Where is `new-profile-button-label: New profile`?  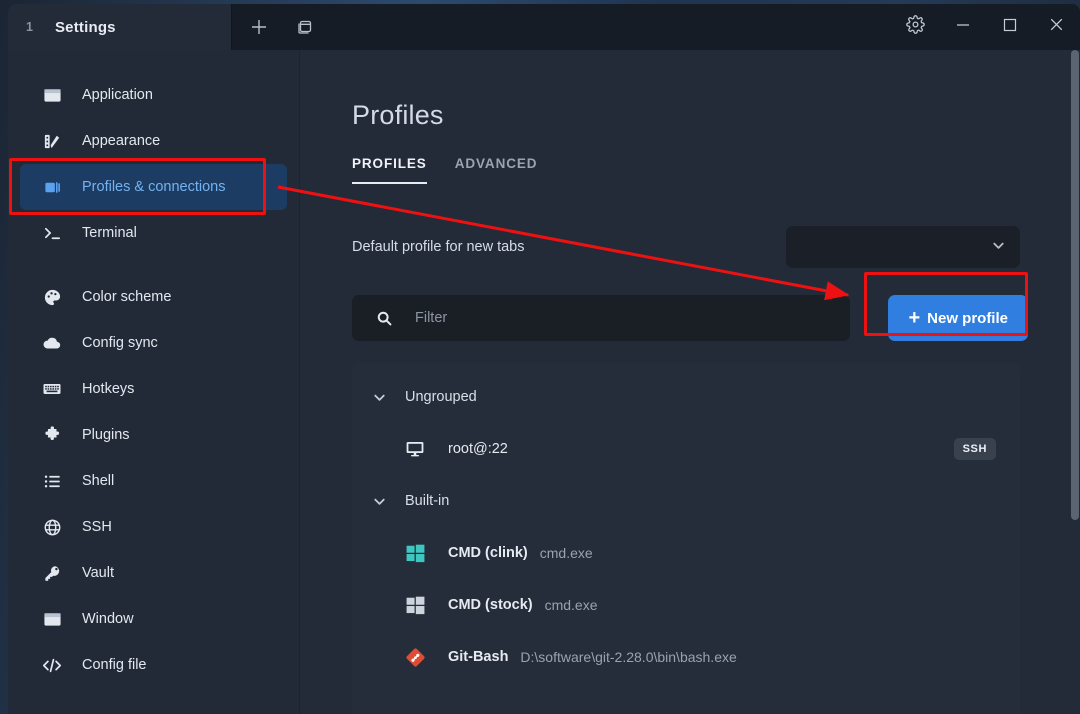
new-profile-button-label: New profile is located at coordinates (967, 318).